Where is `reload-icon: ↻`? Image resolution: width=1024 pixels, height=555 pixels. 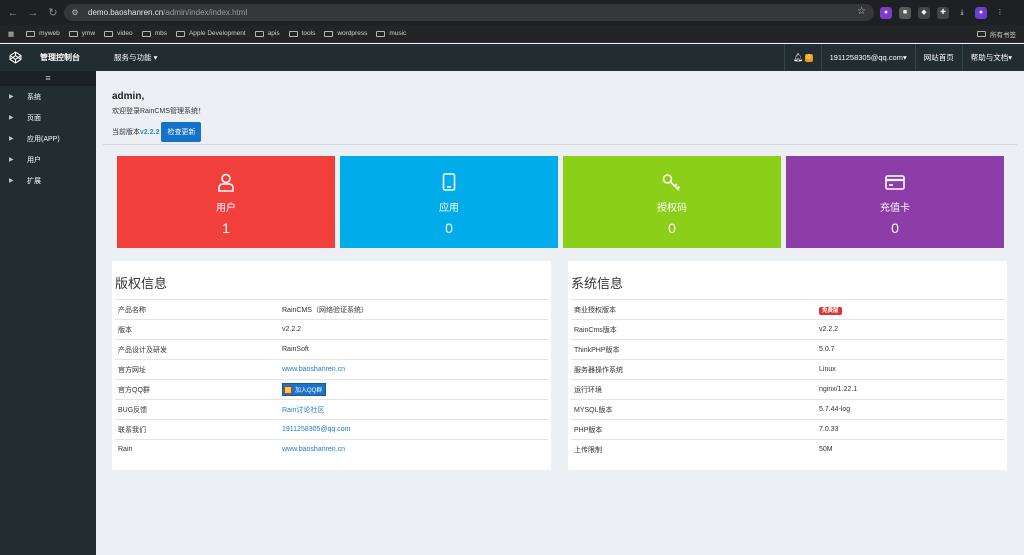 reload-icon: ↻ is located at coordinates (53, 13).